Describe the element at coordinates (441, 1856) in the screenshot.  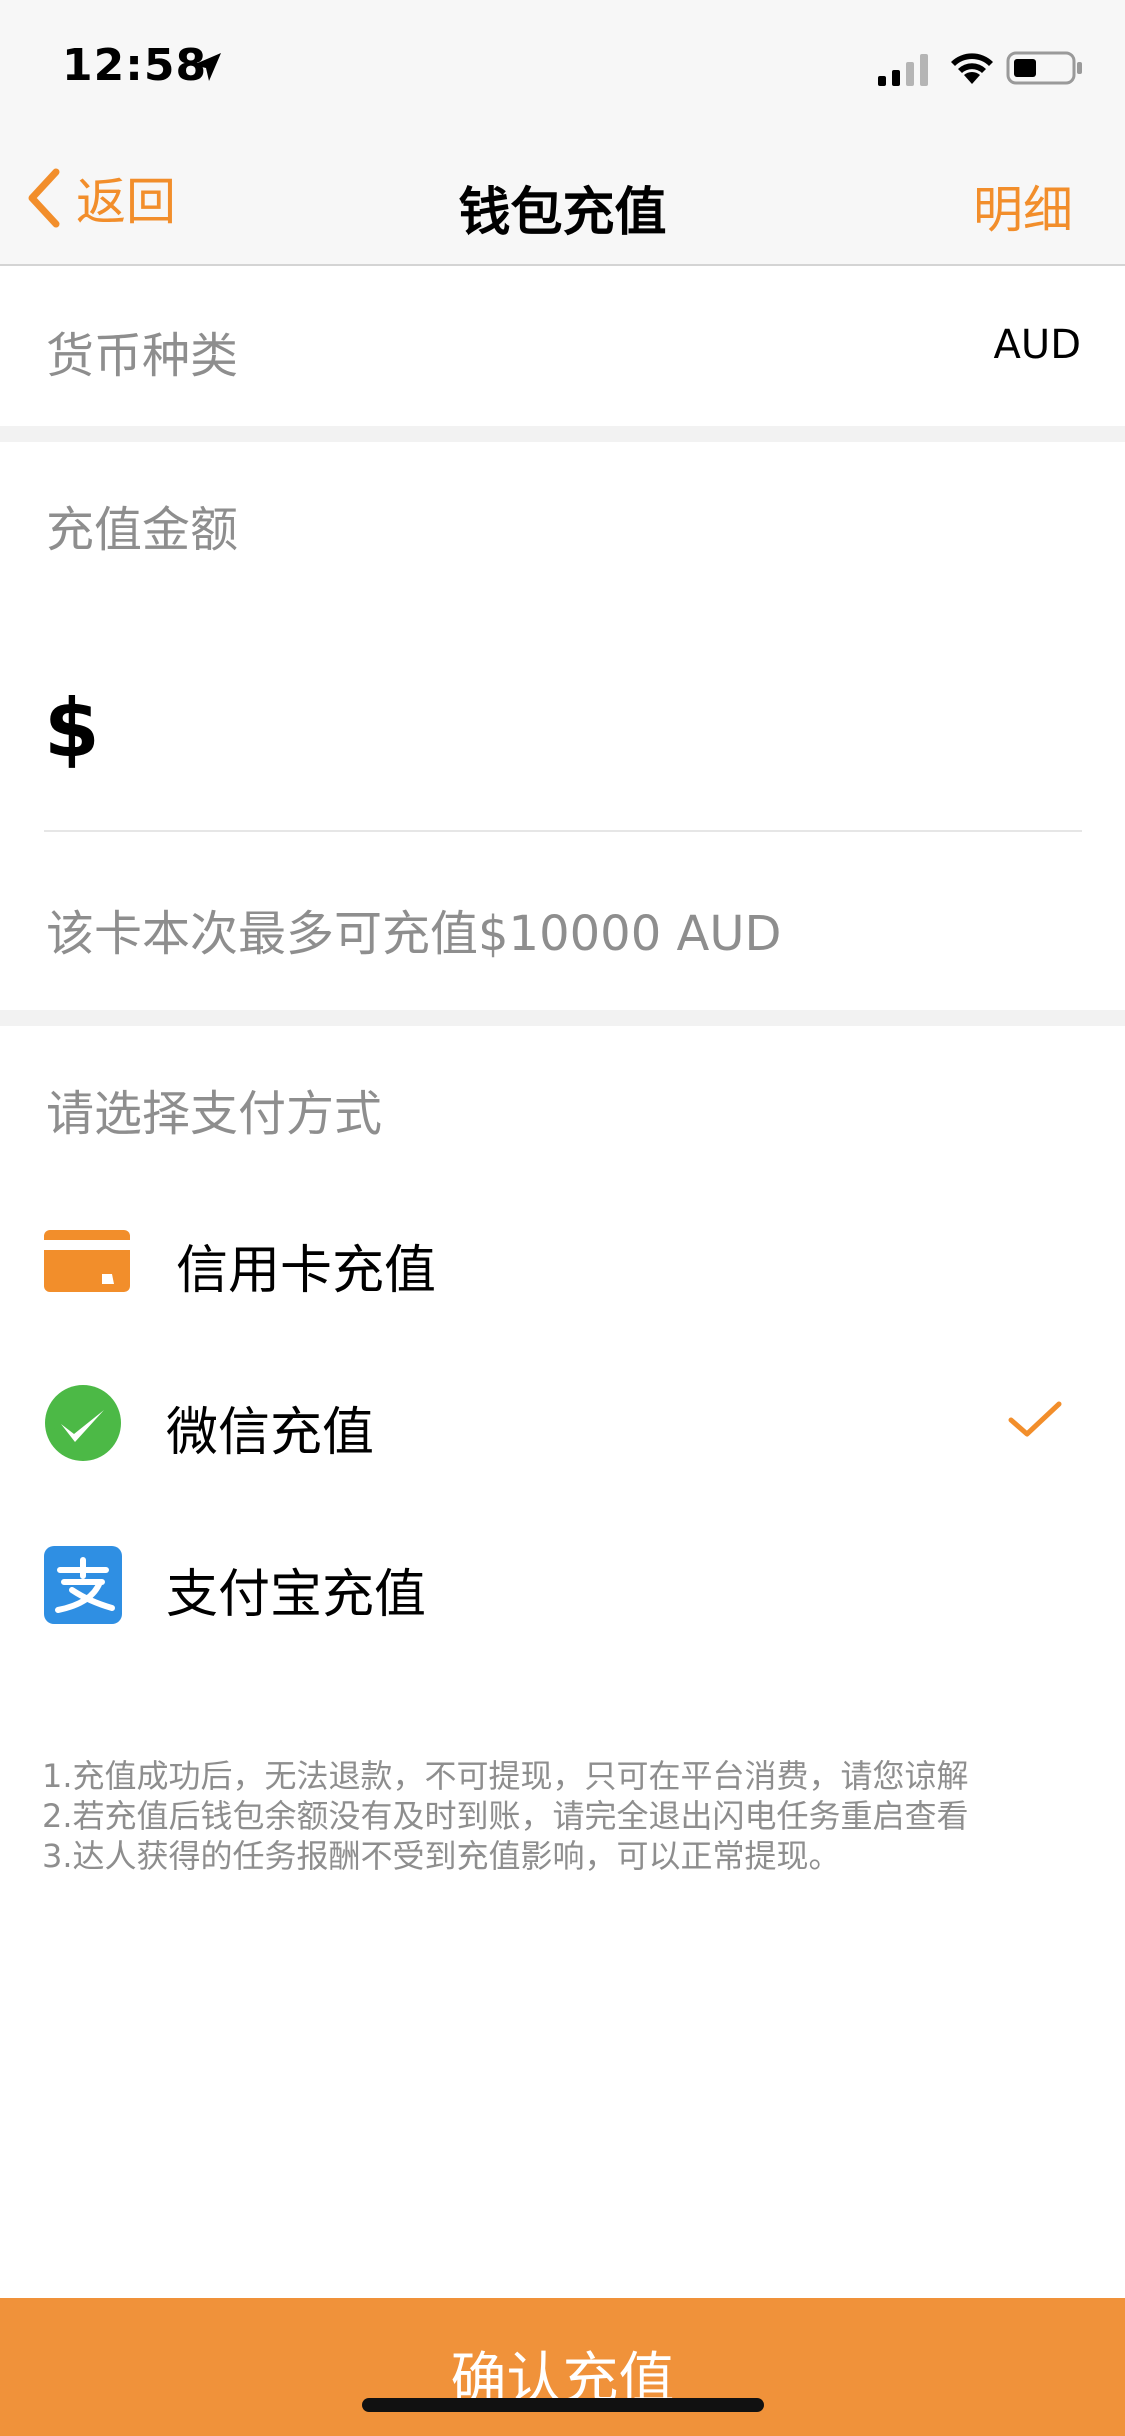
I see `note-item: 3.达人获得的任务报酬不受到充值影响，可以正常提现。` at that location.